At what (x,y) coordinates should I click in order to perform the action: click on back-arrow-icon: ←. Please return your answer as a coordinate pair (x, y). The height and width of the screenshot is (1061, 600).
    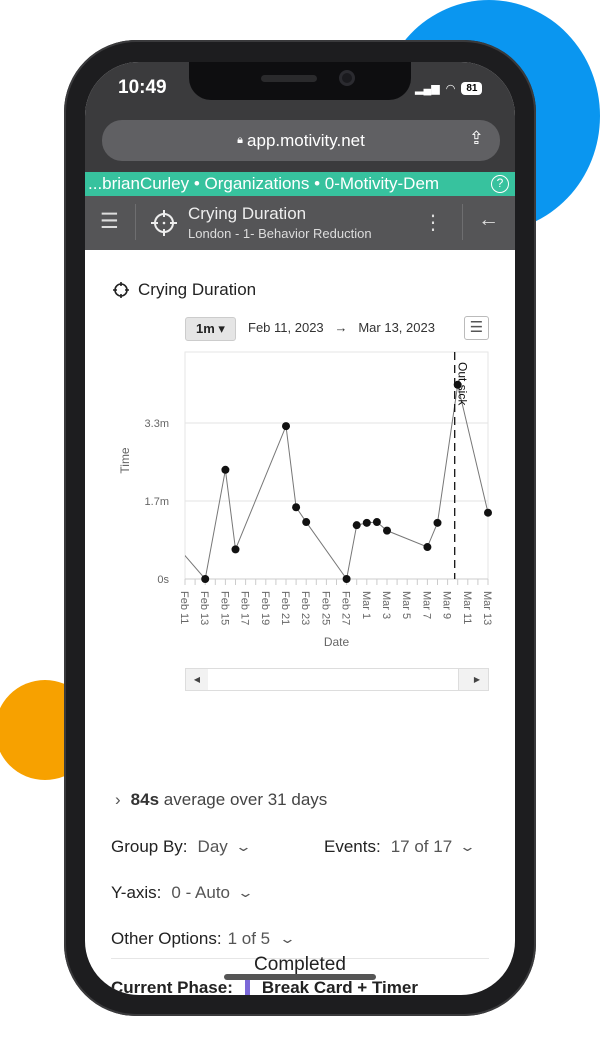
    Looking at the image, I should click on (488, 220).